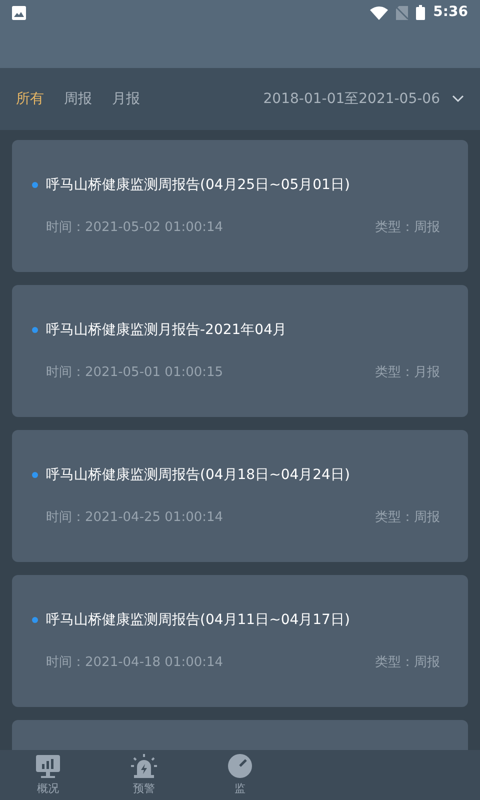 This screenshot has height=800, width=480. What do you see at coordinates (78, 99) in the screenshot?
I see `filter-tab: 周报` at bounding box center [78, 99].